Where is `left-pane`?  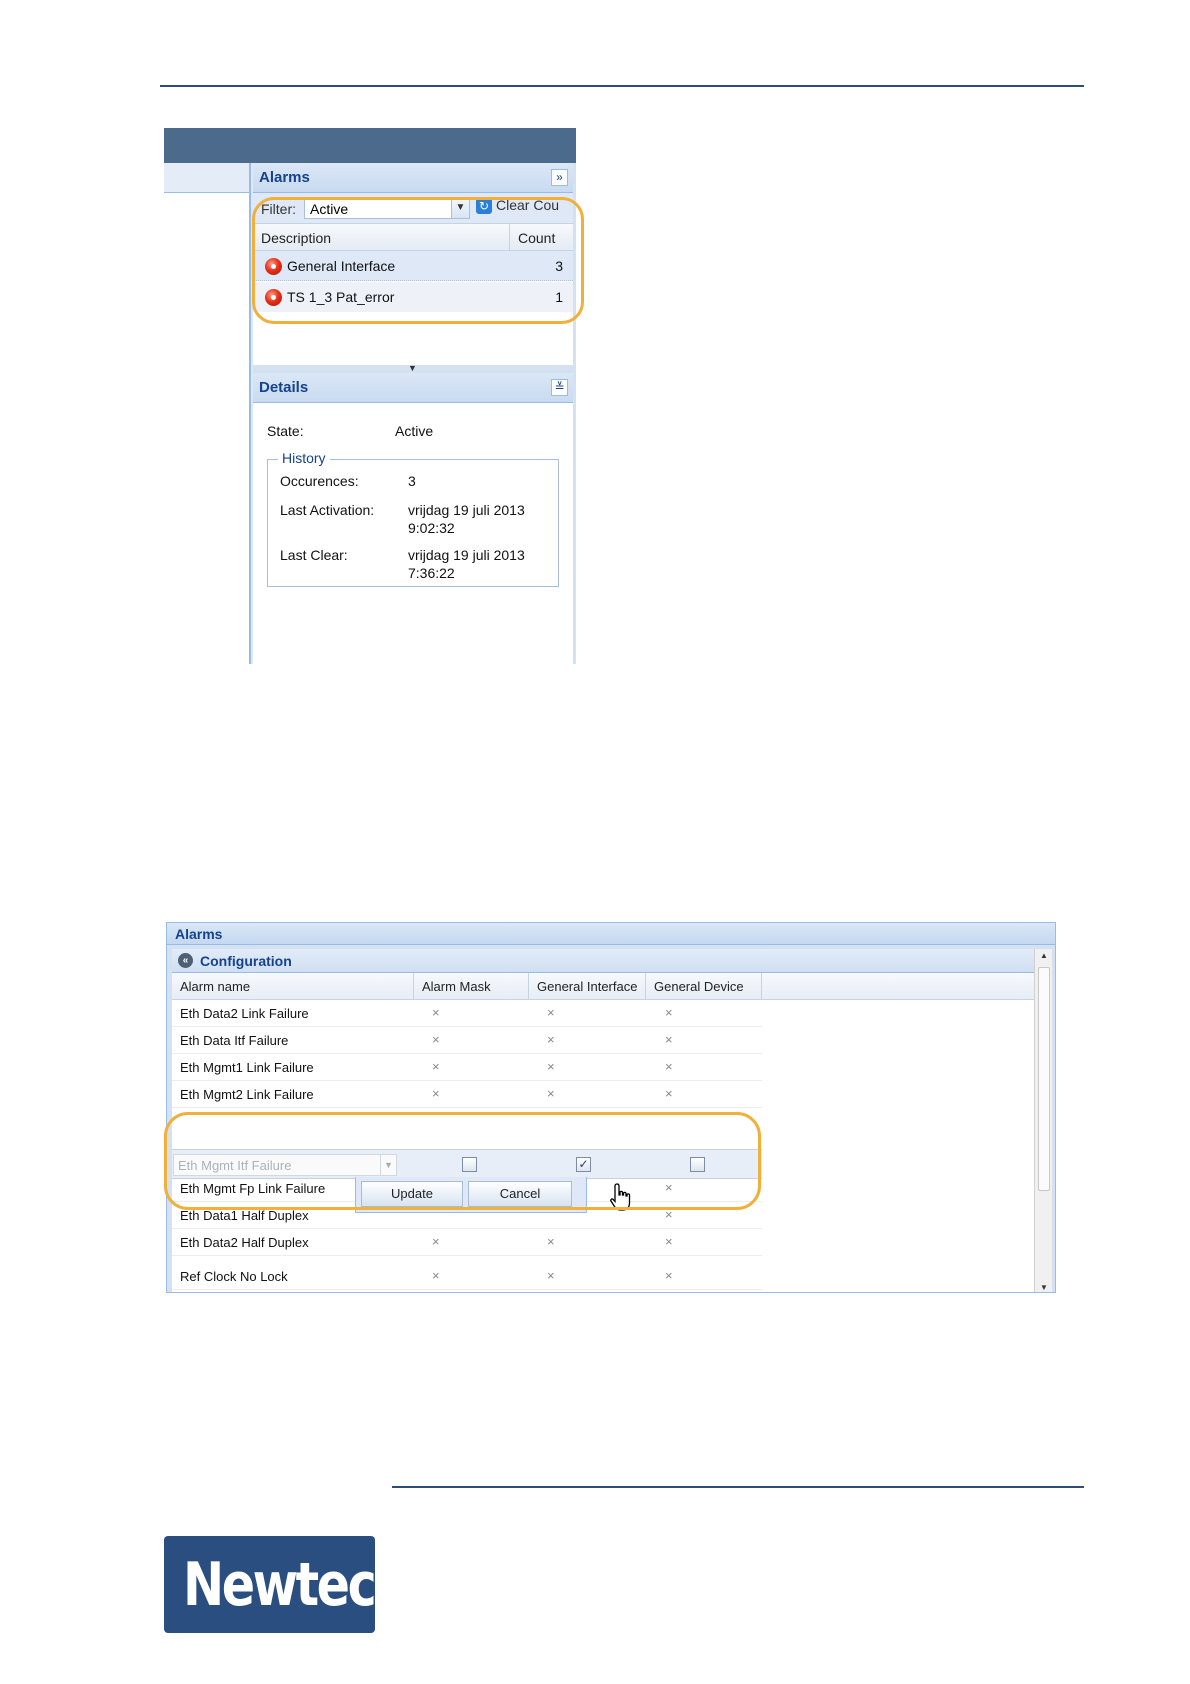 left-pane is located at coordinates (207, 413).